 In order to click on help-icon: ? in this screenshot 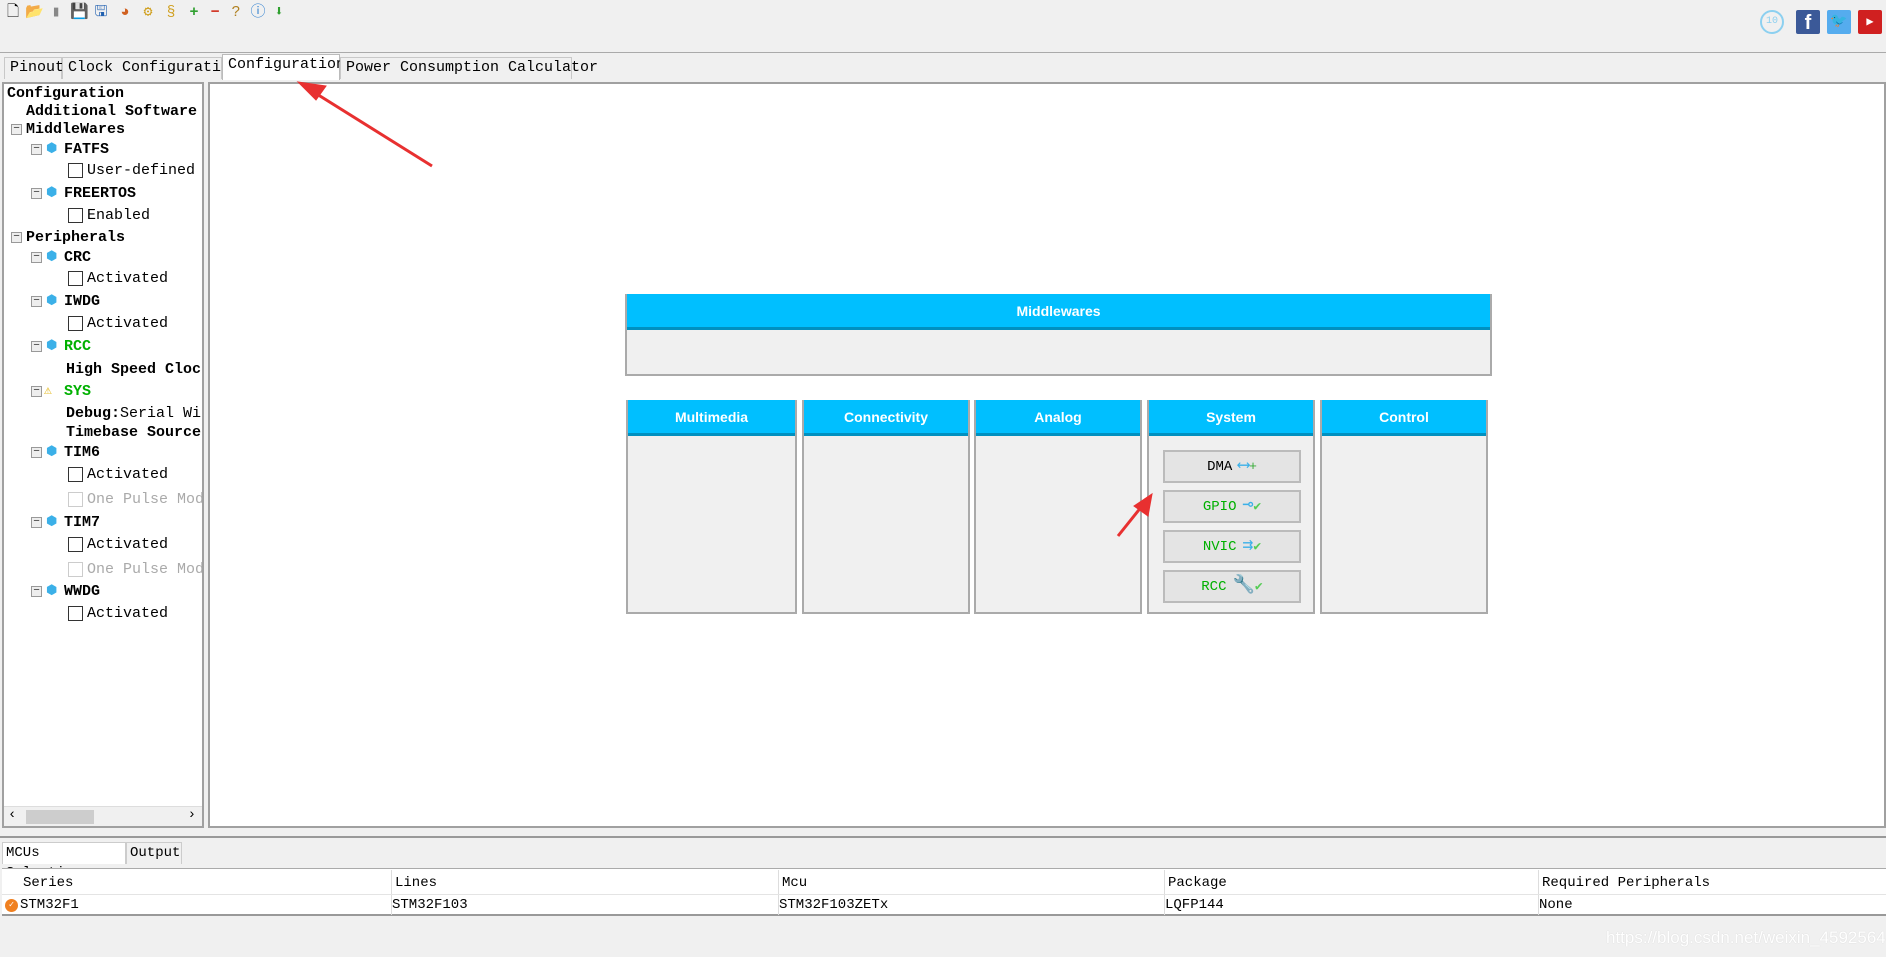, I will do `click(236, 13)`.